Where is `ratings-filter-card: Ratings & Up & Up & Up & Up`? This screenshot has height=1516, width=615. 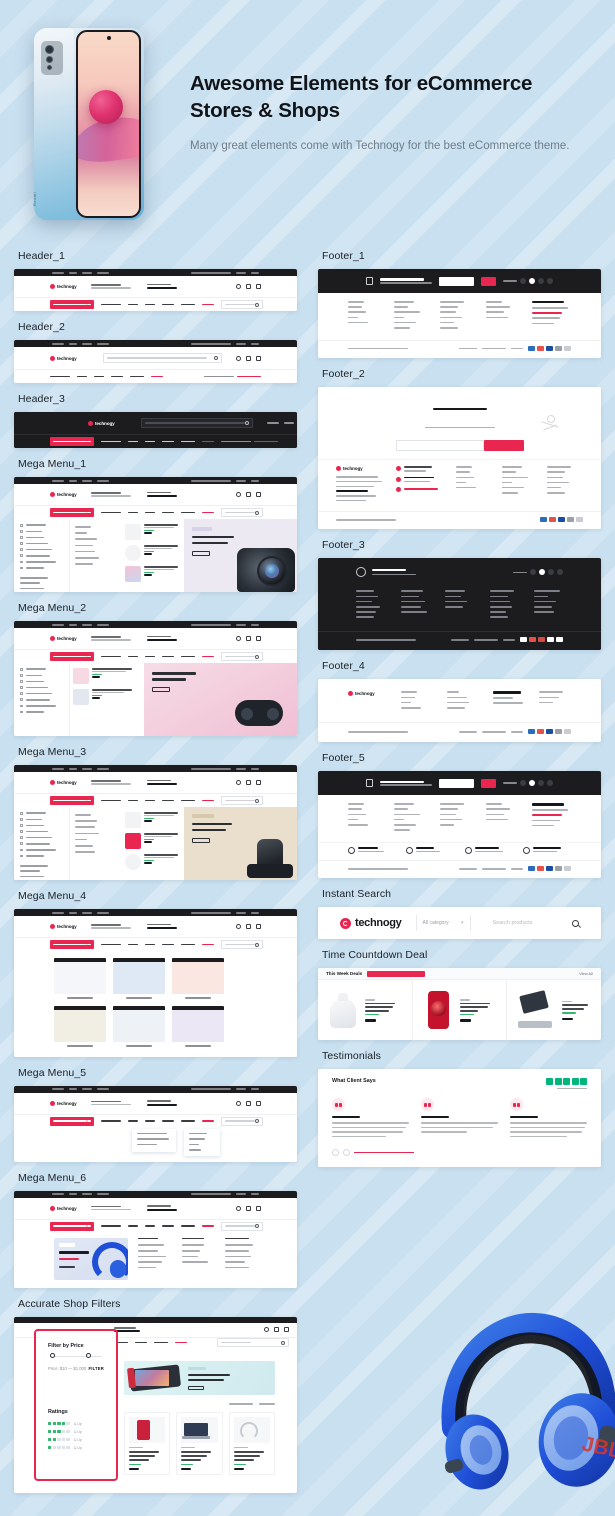 ratings-filter-card: Ratings & Up & Up & Up & Up is located at coordinates (76, 1431).